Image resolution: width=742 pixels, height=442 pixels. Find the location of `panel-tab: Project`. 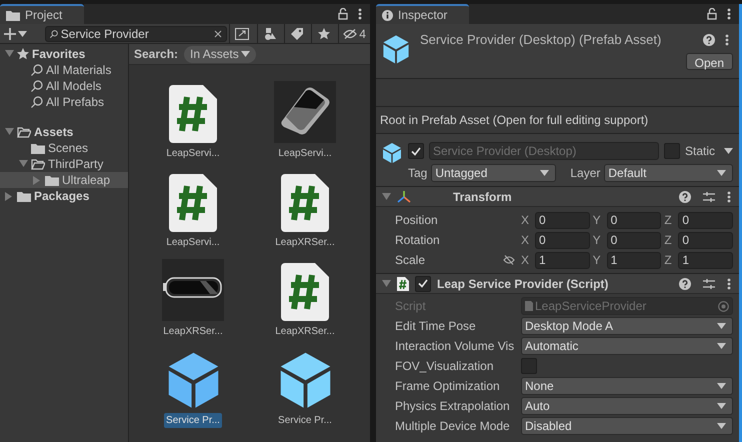

panel-tab: Project is located at coordinates (42, 14).